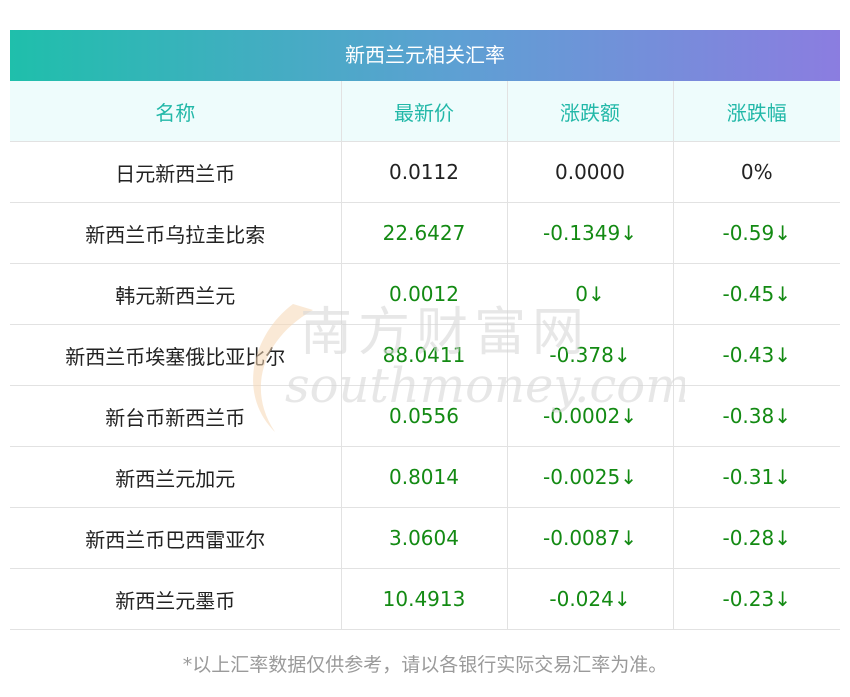 This screenshot has width=850, height=697. I want to click on row-change: -0.0087↓, so click(589, 538).